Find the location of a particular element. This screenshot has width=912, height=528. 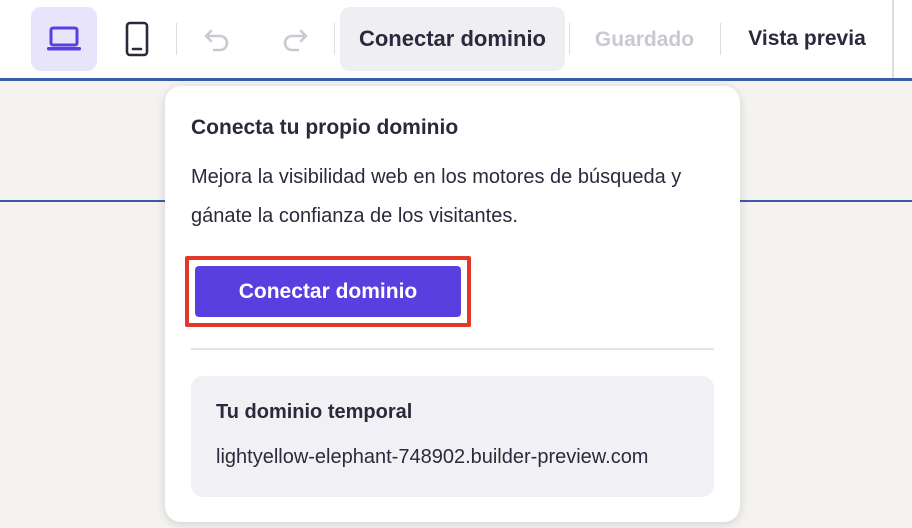

undo-button is located at coordinates (217, 39).